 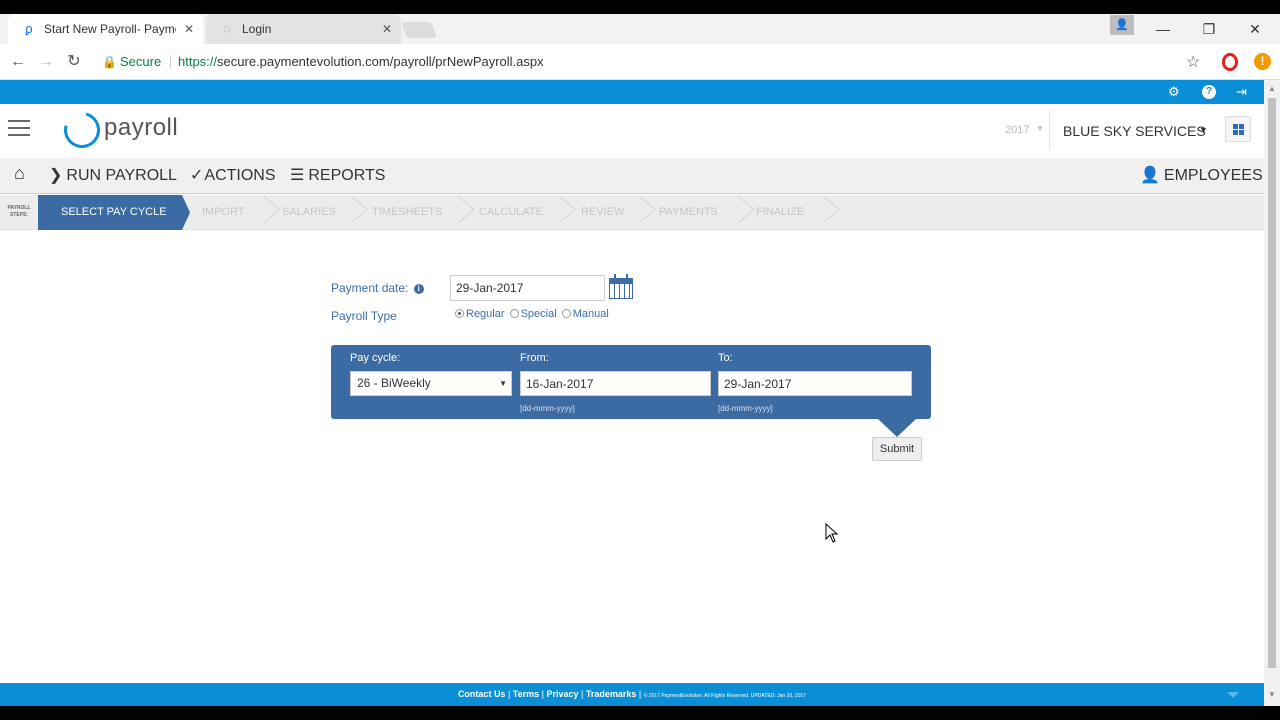 What do you see at coordinates (1150, 175) in the screenshot?
I see `user-icon: 👤` at bounding box center [1150, 175].